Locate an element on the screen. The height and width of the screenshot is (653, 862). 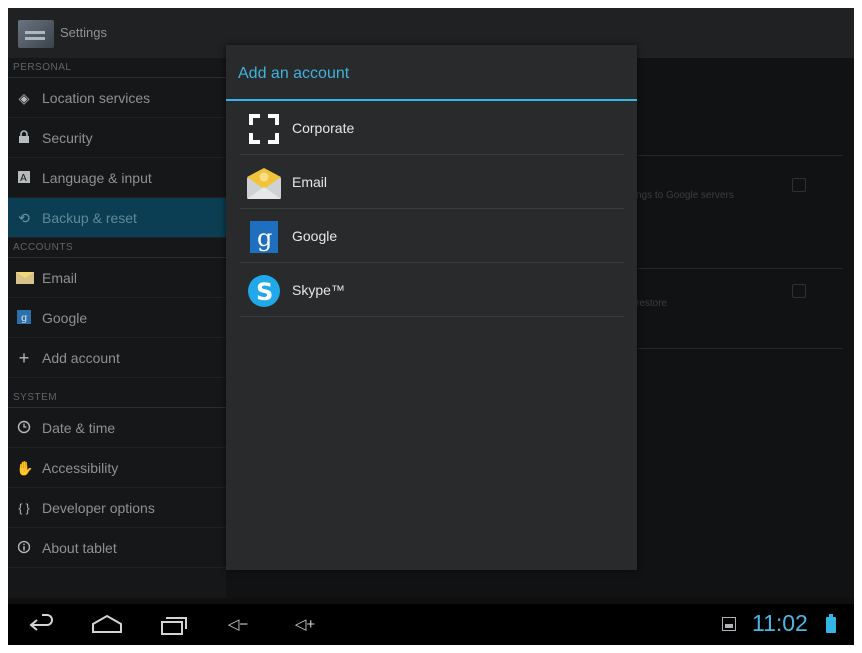
battery-icon is located at coordinates (831, 623).